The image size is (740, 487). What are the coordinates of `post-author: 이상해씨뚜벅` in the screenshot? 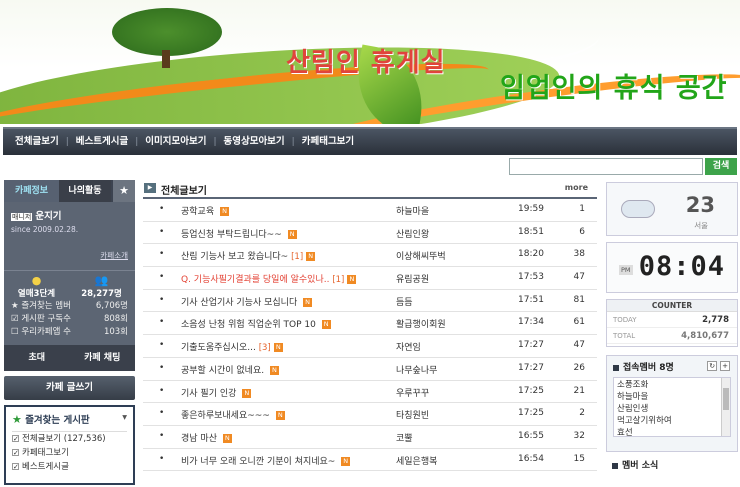 It's located at (421, 255).